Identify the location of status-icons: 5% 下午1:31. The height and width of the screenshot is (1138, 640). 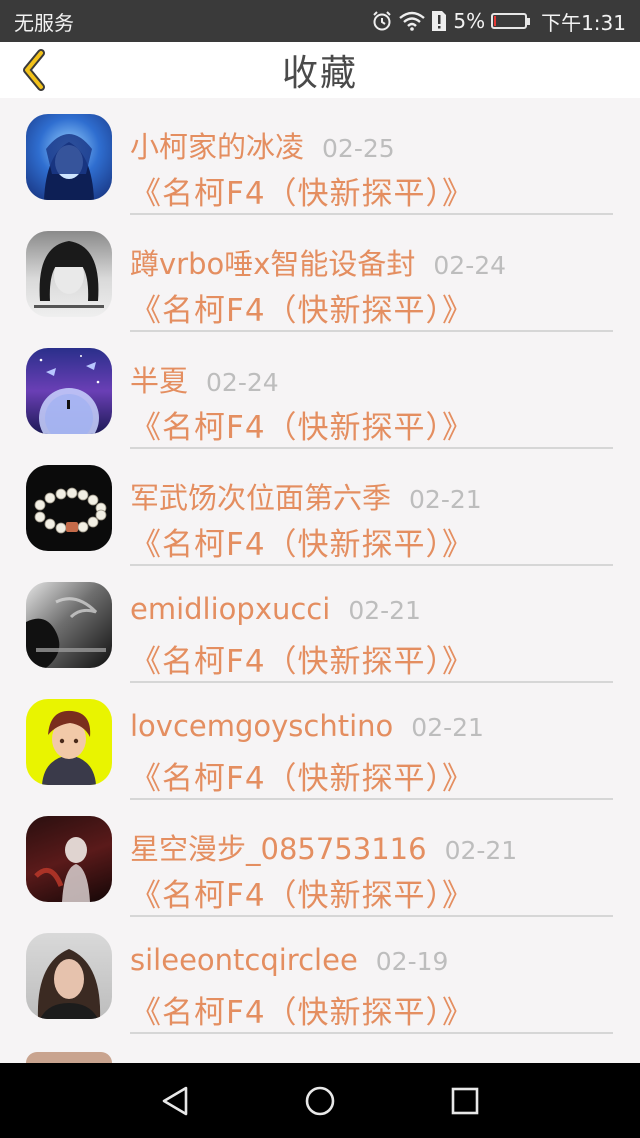
(498, 21).